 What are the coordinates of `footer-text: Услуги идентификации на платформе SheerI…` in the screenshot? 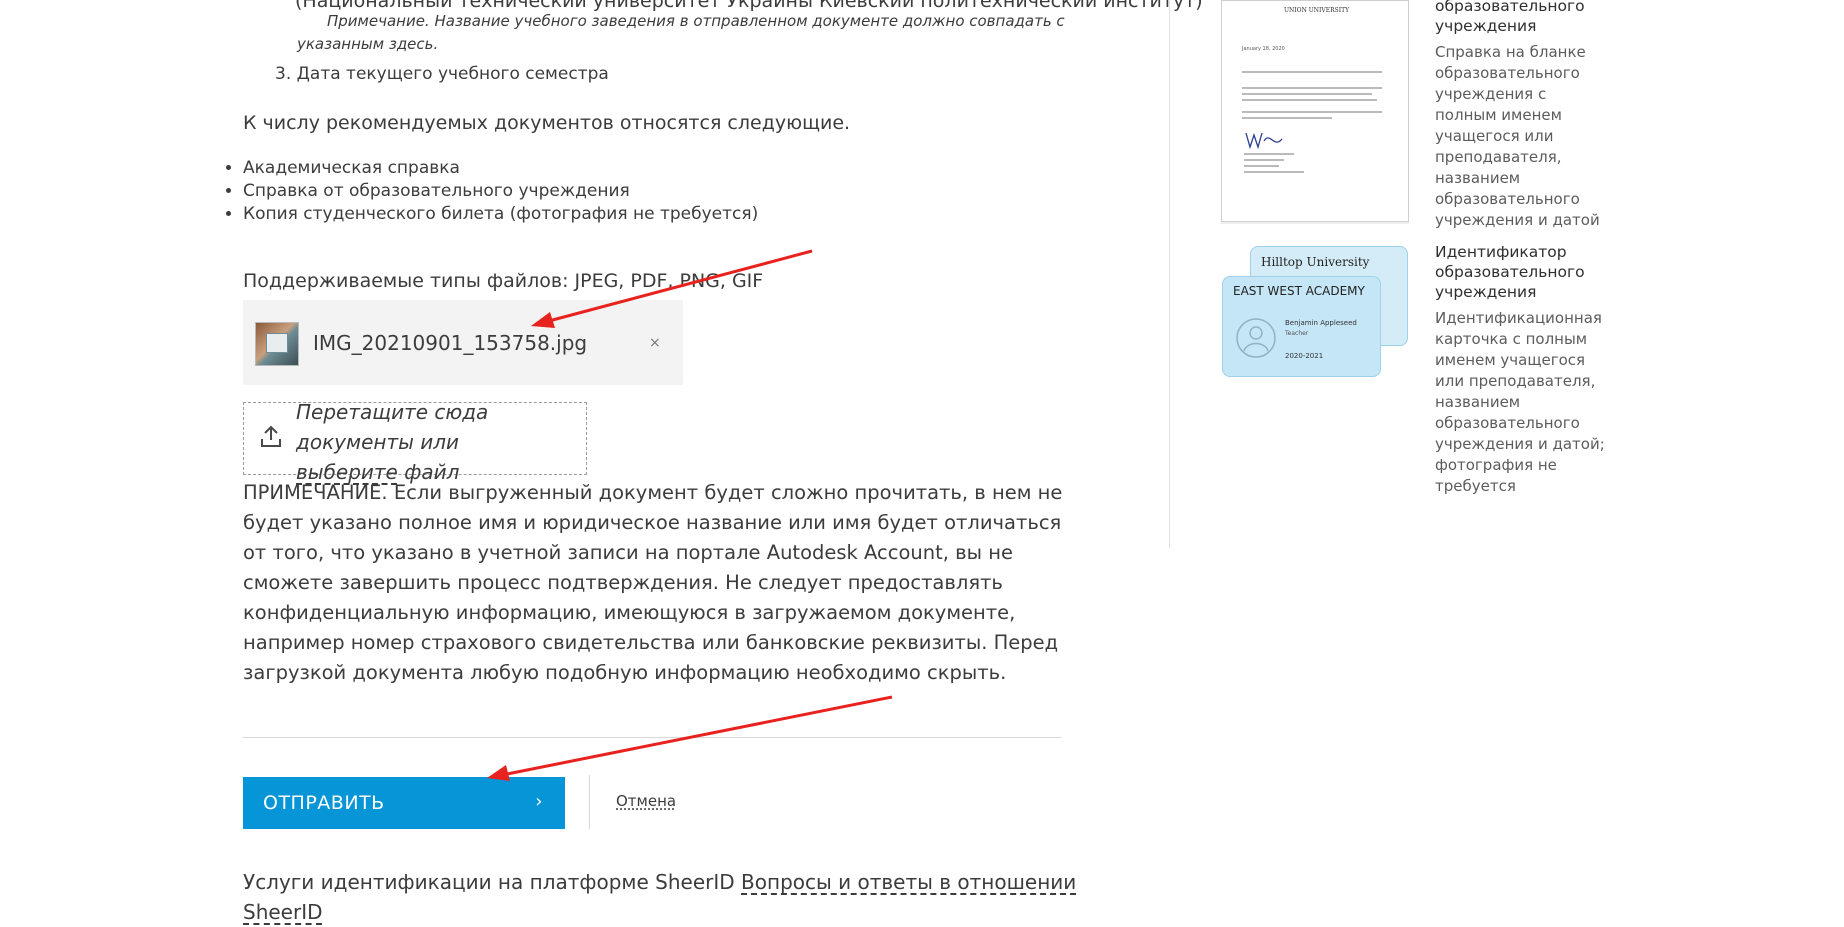 It's located at (492, 882).